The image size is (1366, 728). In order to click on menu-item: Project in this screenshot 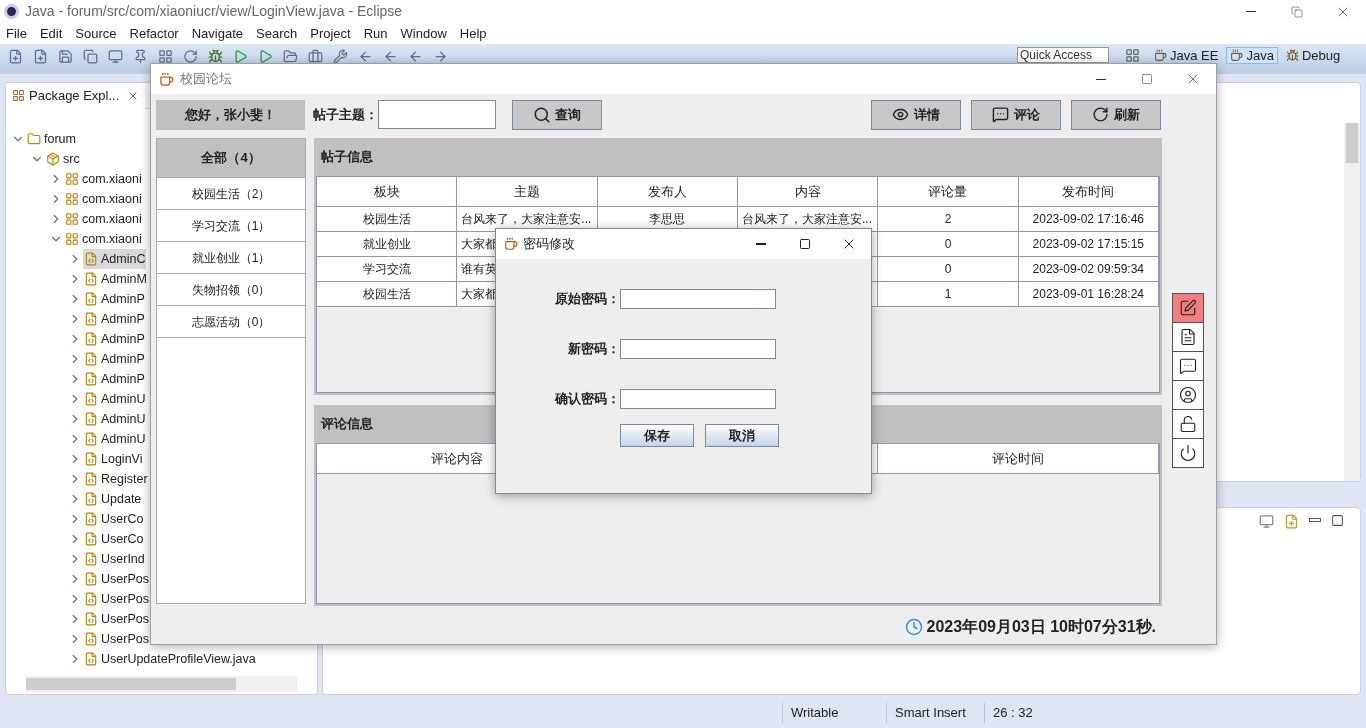, I will do `click(330, 33)`.